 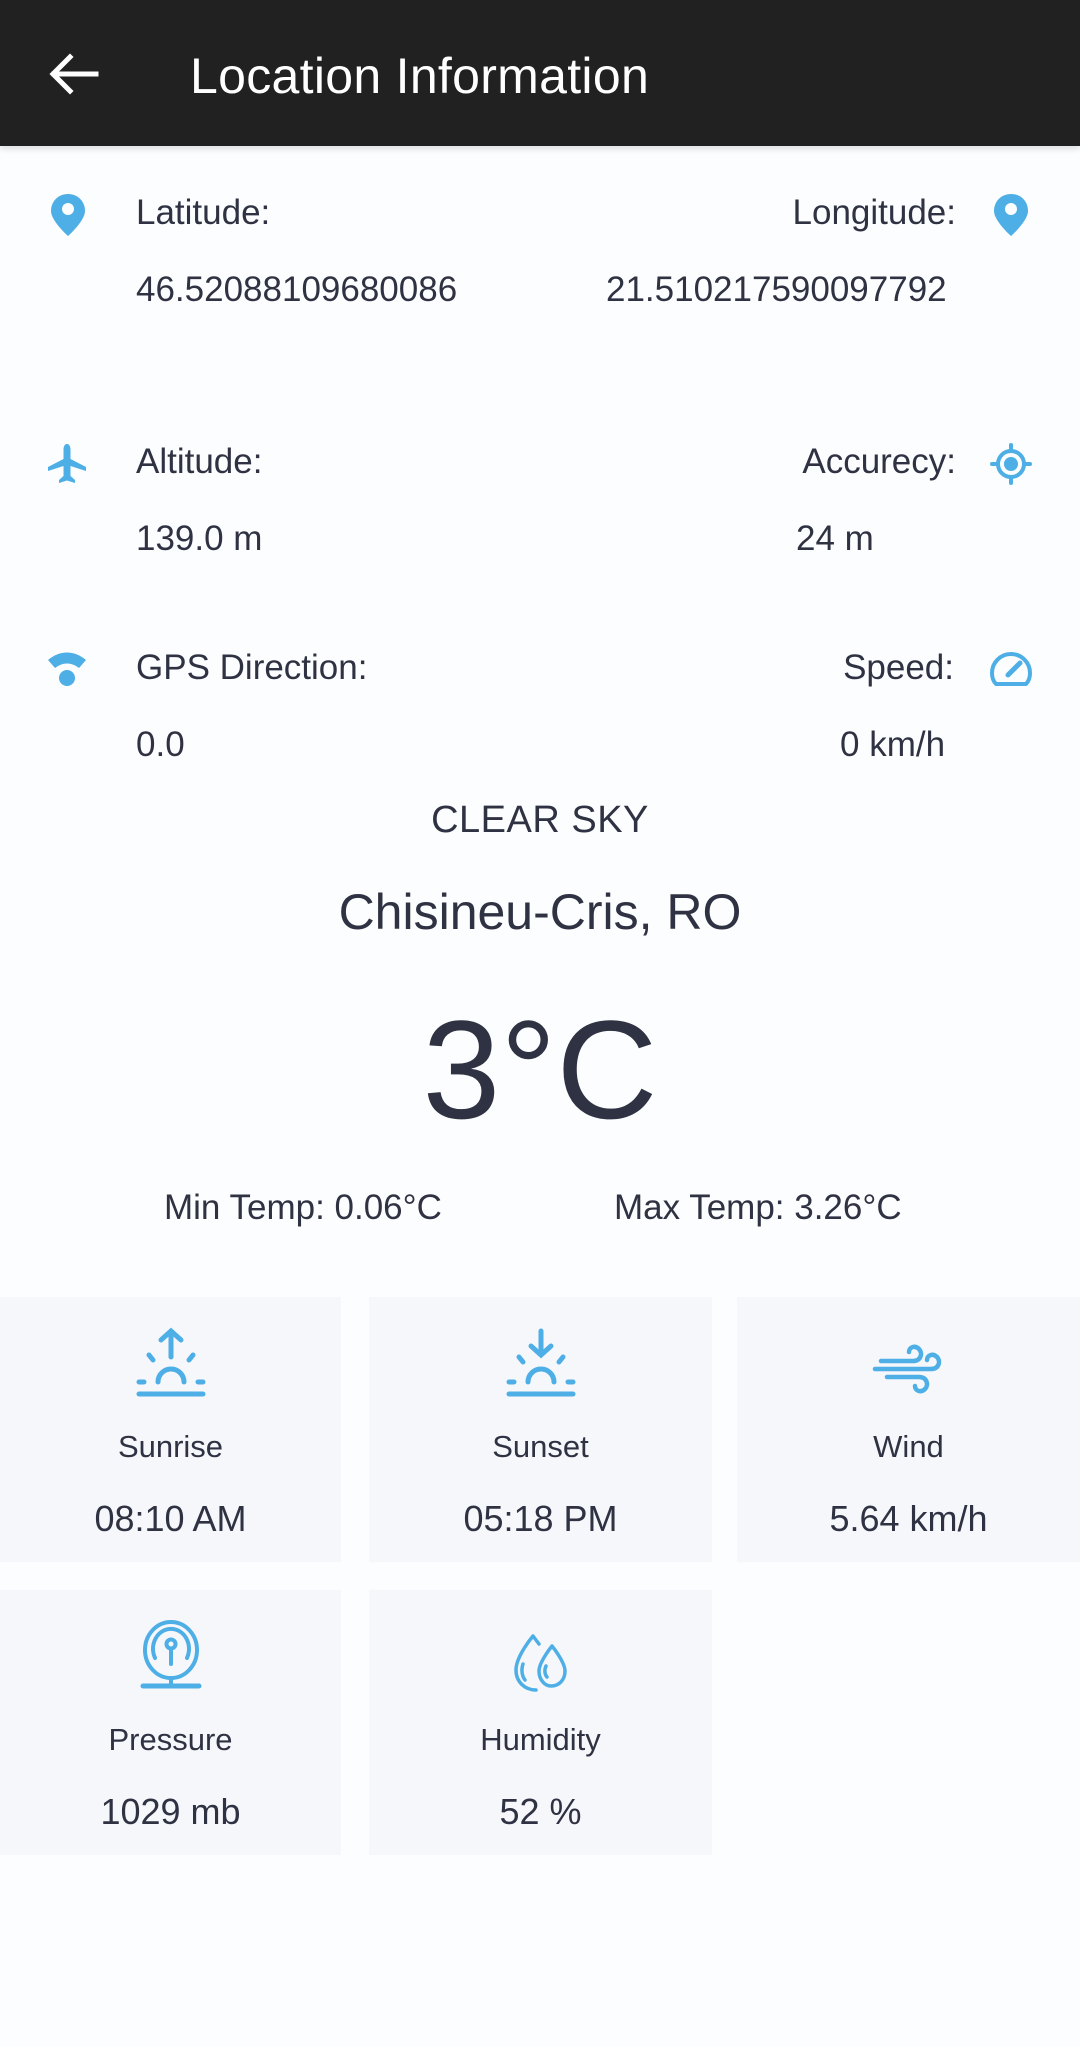 I want to click on speedometer-icon, so click(x=1011, y=669).